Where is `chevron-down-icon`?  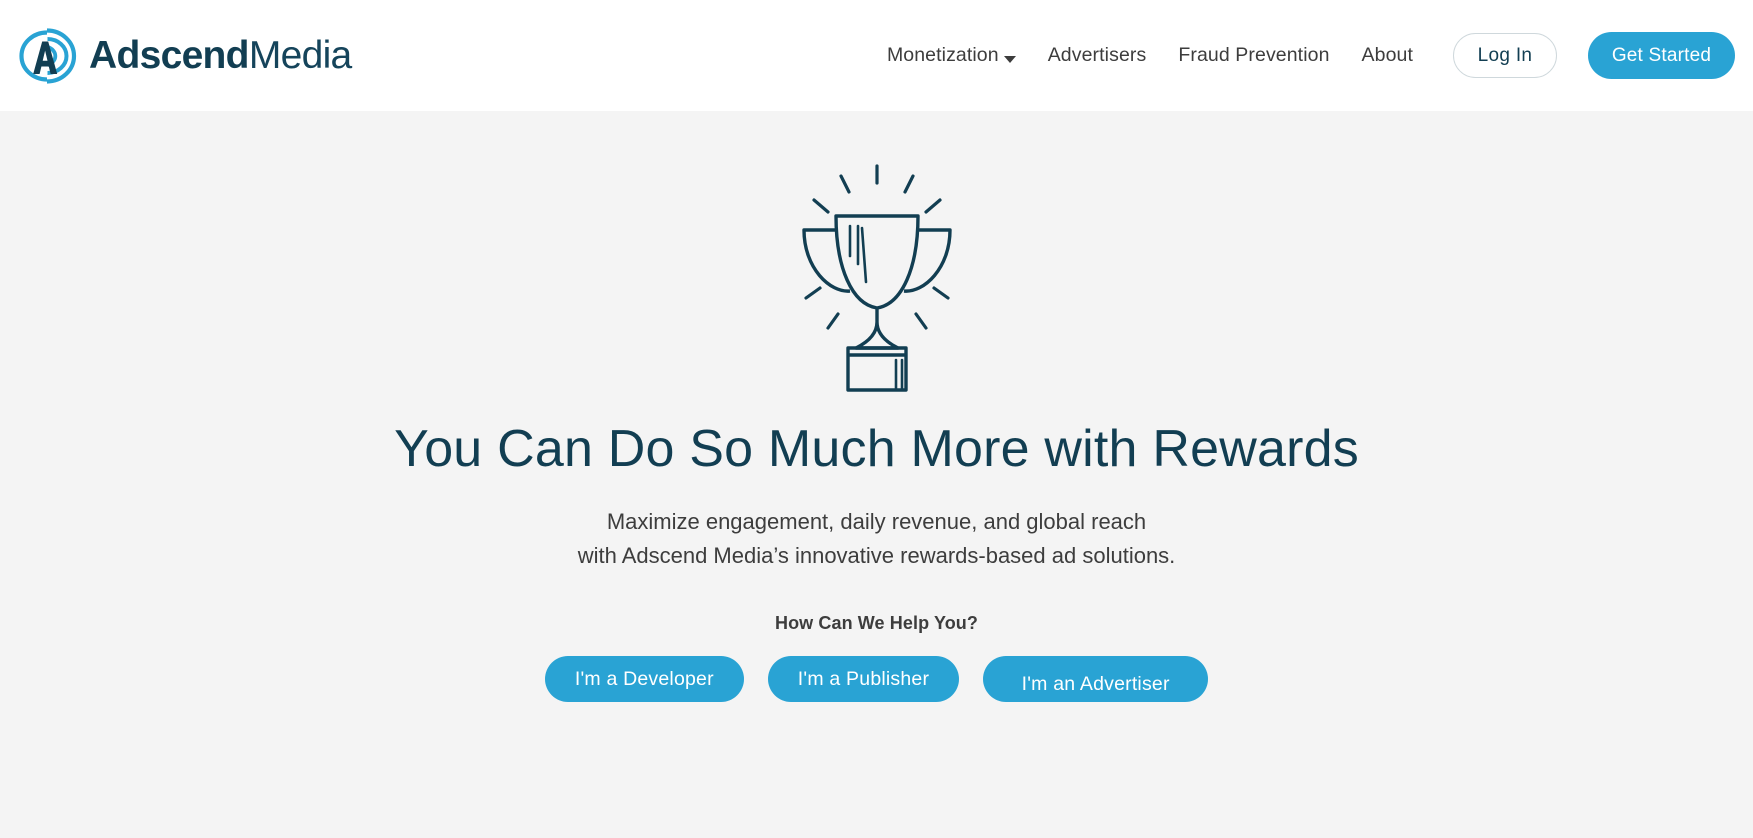 chevron-down-icon is located at coordinates (1009, 59).